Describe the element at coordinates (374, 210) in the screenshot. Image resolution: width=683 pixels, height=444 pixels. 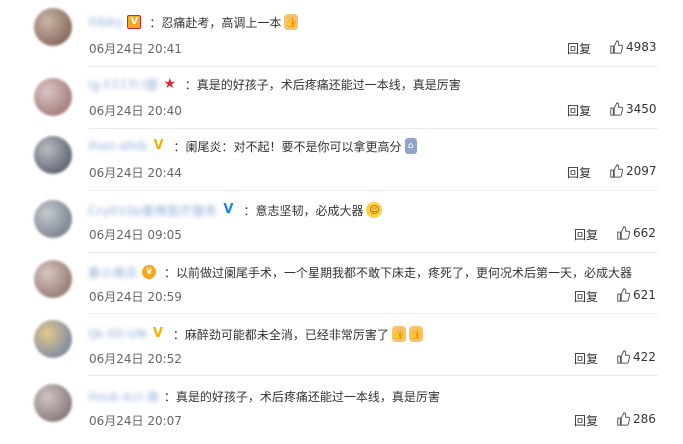
I see `face-emoji-icon: ☺` at that location.